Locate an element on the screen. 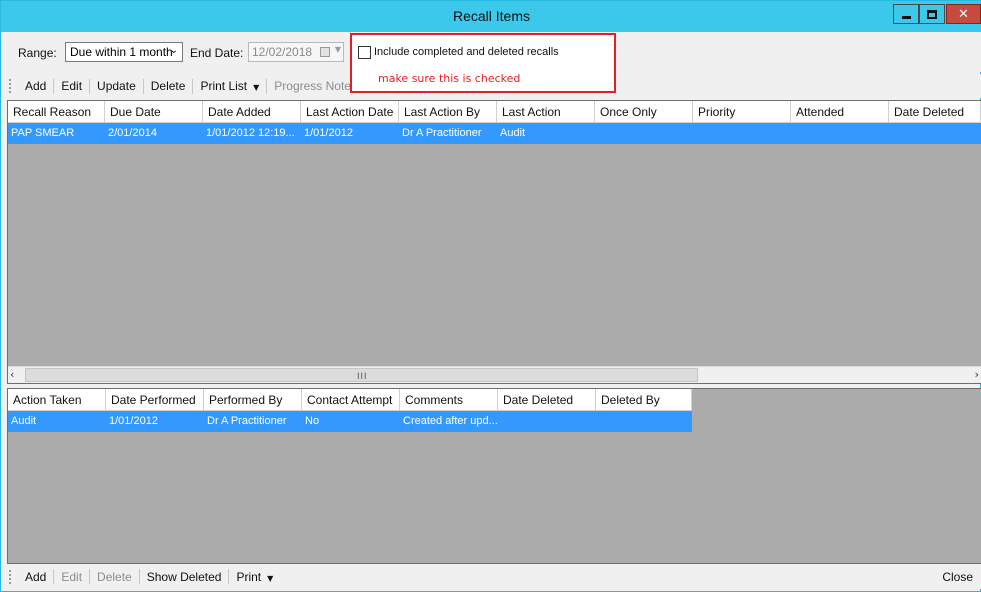 The width and height of the screenshot is (981, 592). print-label: Print is located at coordinates (249, 576).